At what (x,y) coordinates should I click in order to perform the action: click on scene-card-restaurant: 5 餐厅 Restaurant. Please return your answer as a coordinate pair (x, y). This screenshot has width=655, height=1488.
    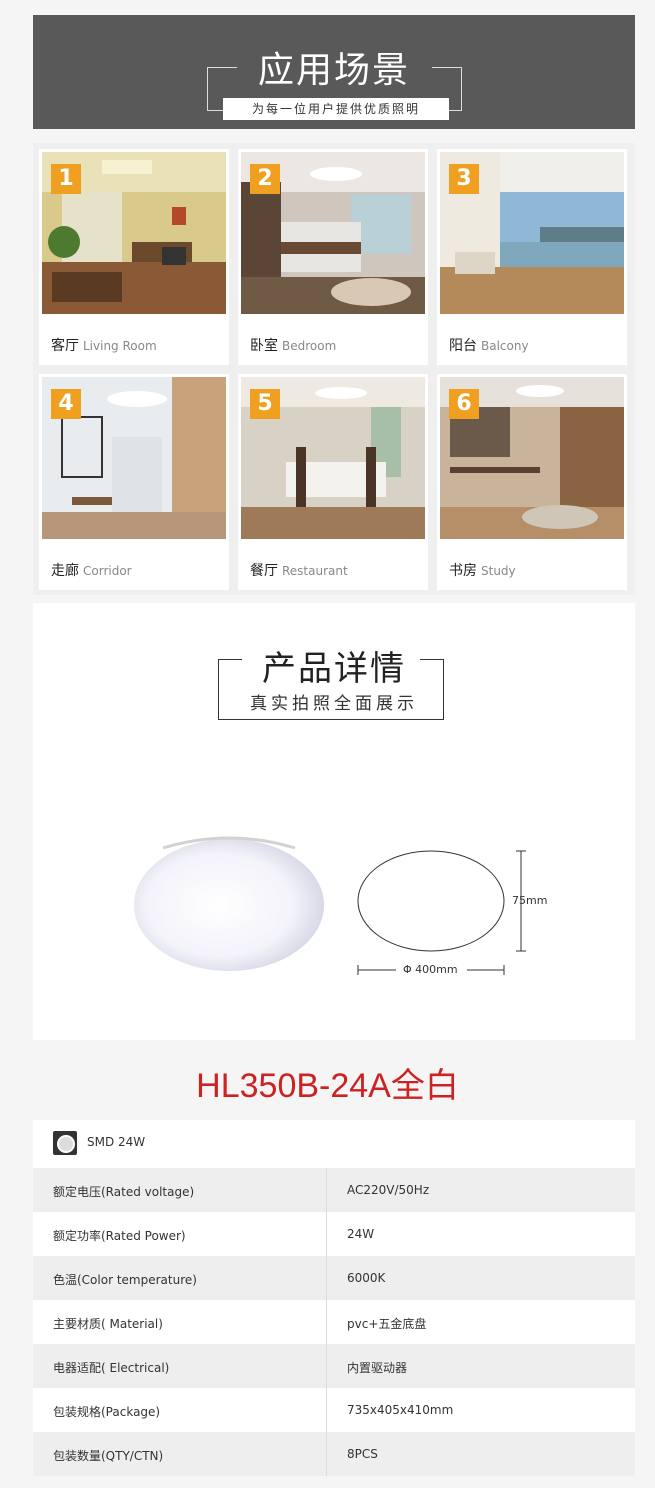
    Looking at the image, I should click on (333, 482).